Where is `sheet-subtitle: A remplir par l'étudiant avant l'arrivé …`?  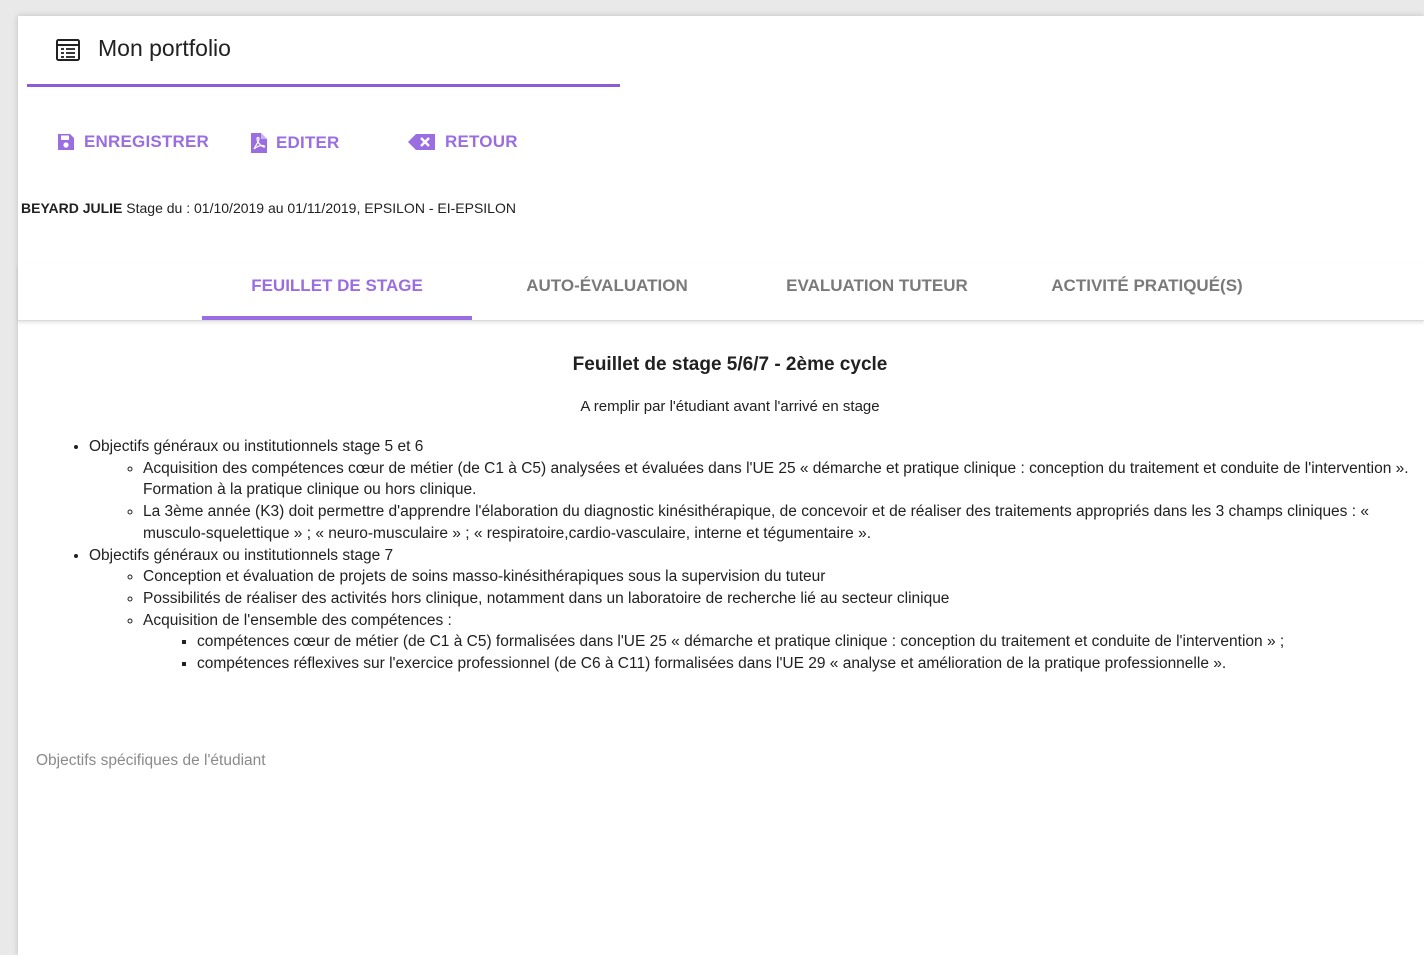
sheet-subtitle: A remplir par l'étudiant avant l'arrivé … is located at coordinates (730, 406).